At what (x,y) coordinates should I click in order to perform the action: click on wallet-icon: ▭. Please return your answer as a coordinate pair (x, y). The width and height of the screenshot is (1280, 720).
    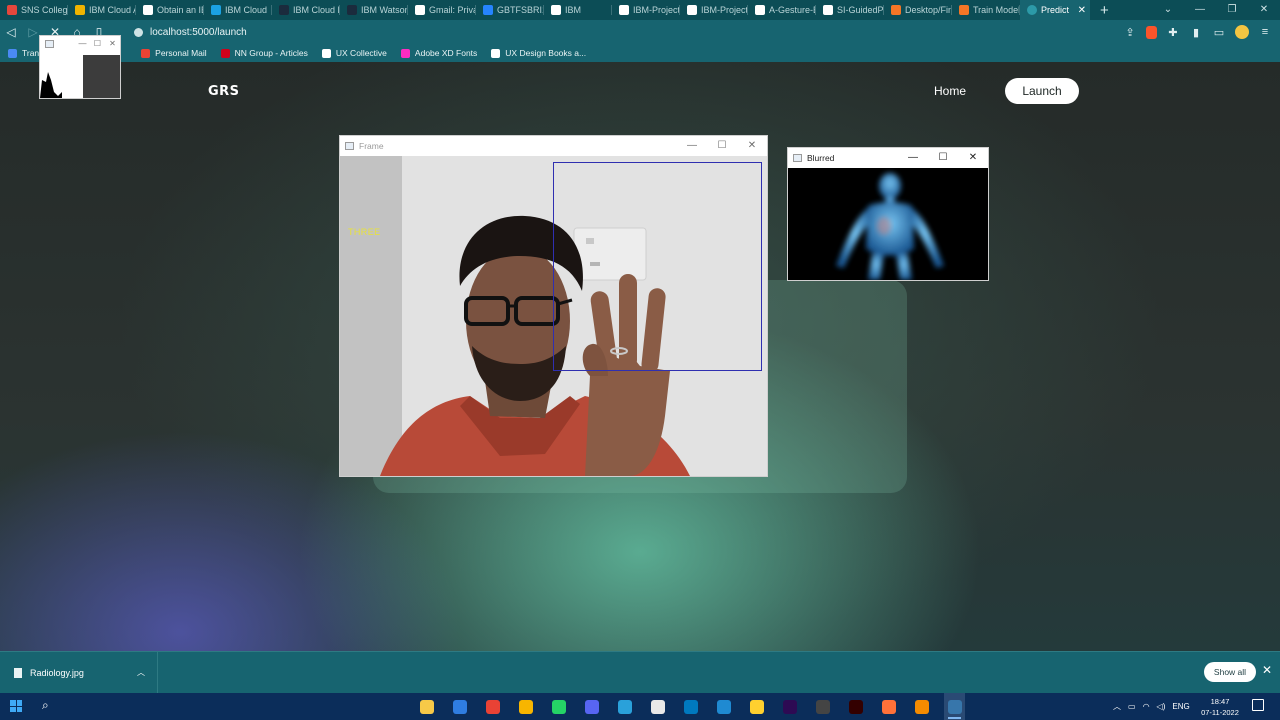
    Looking at the image, I should click on (1219, 32).